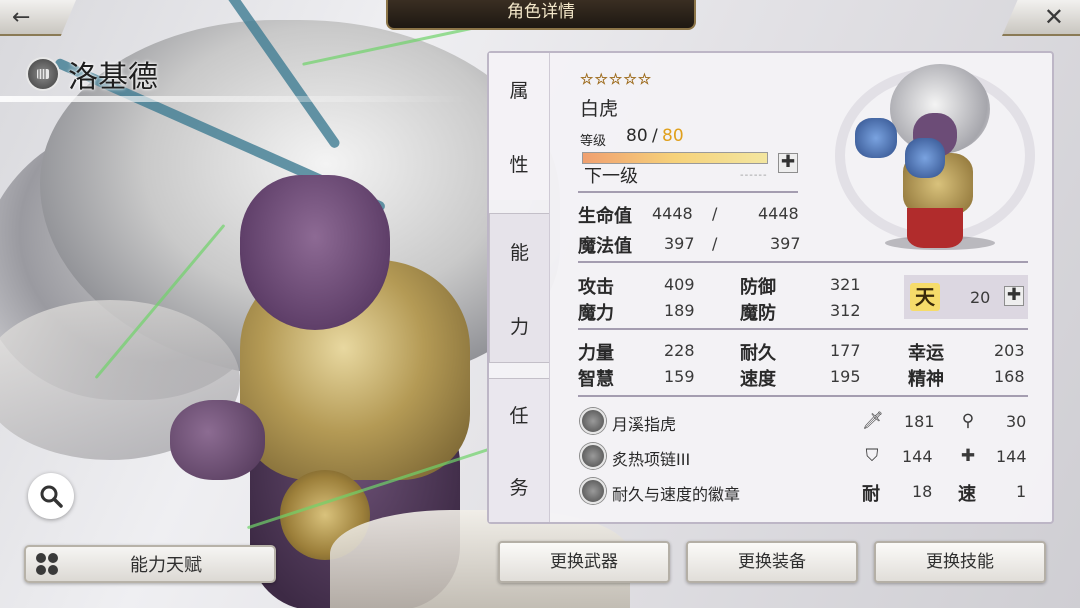 This screenshot has height=608, width=1080. What do you see at coordinates (679, 350) in the screenshot?
I see `stat-strength-value: 228` at bounding box center [679, 350].